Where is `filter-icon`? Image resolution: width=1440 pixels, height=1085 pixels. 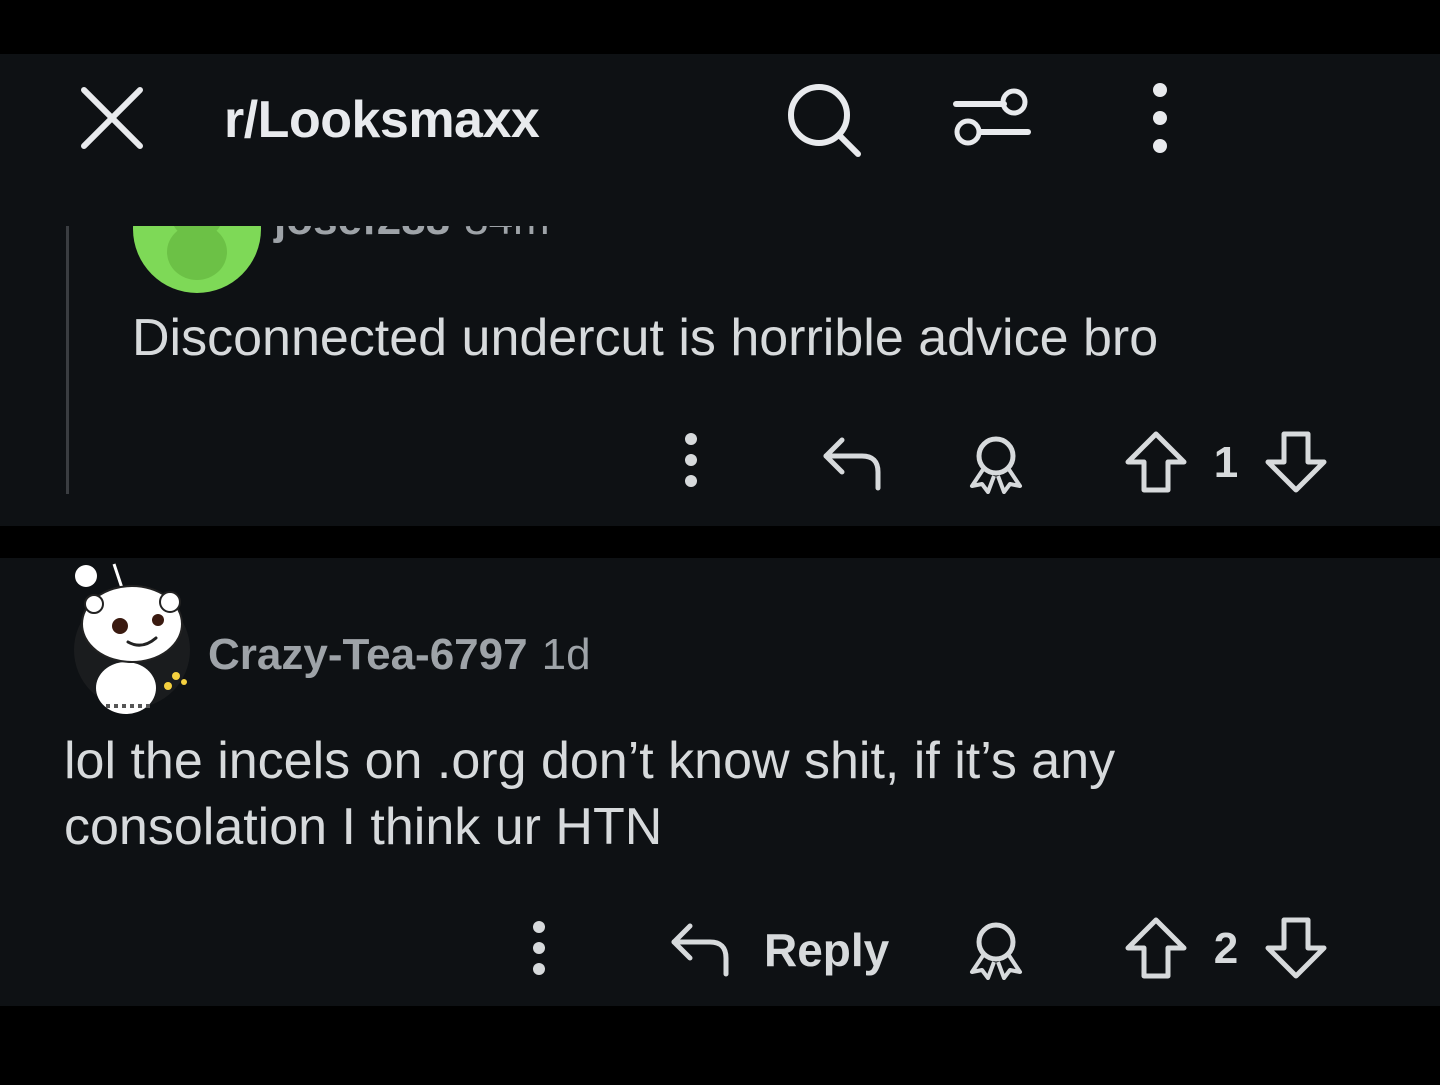
filter-icon is located at coordinates (992, 118).